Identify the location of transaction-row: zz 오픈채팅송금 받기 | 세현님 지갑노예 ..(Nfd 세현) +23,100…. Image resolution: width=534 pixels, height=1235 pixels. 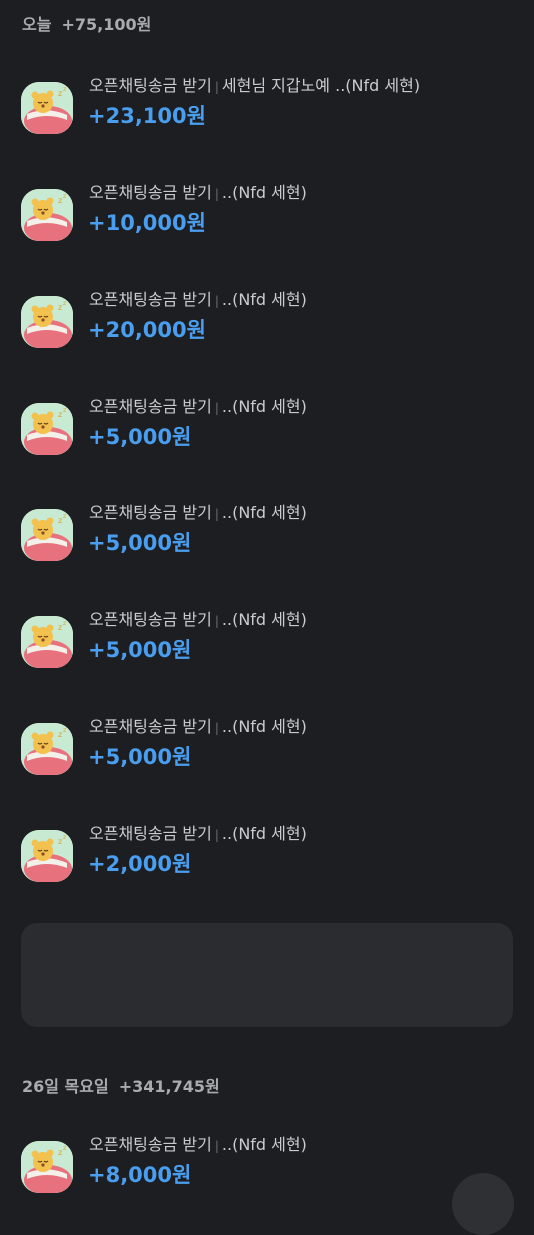
(267, 117).